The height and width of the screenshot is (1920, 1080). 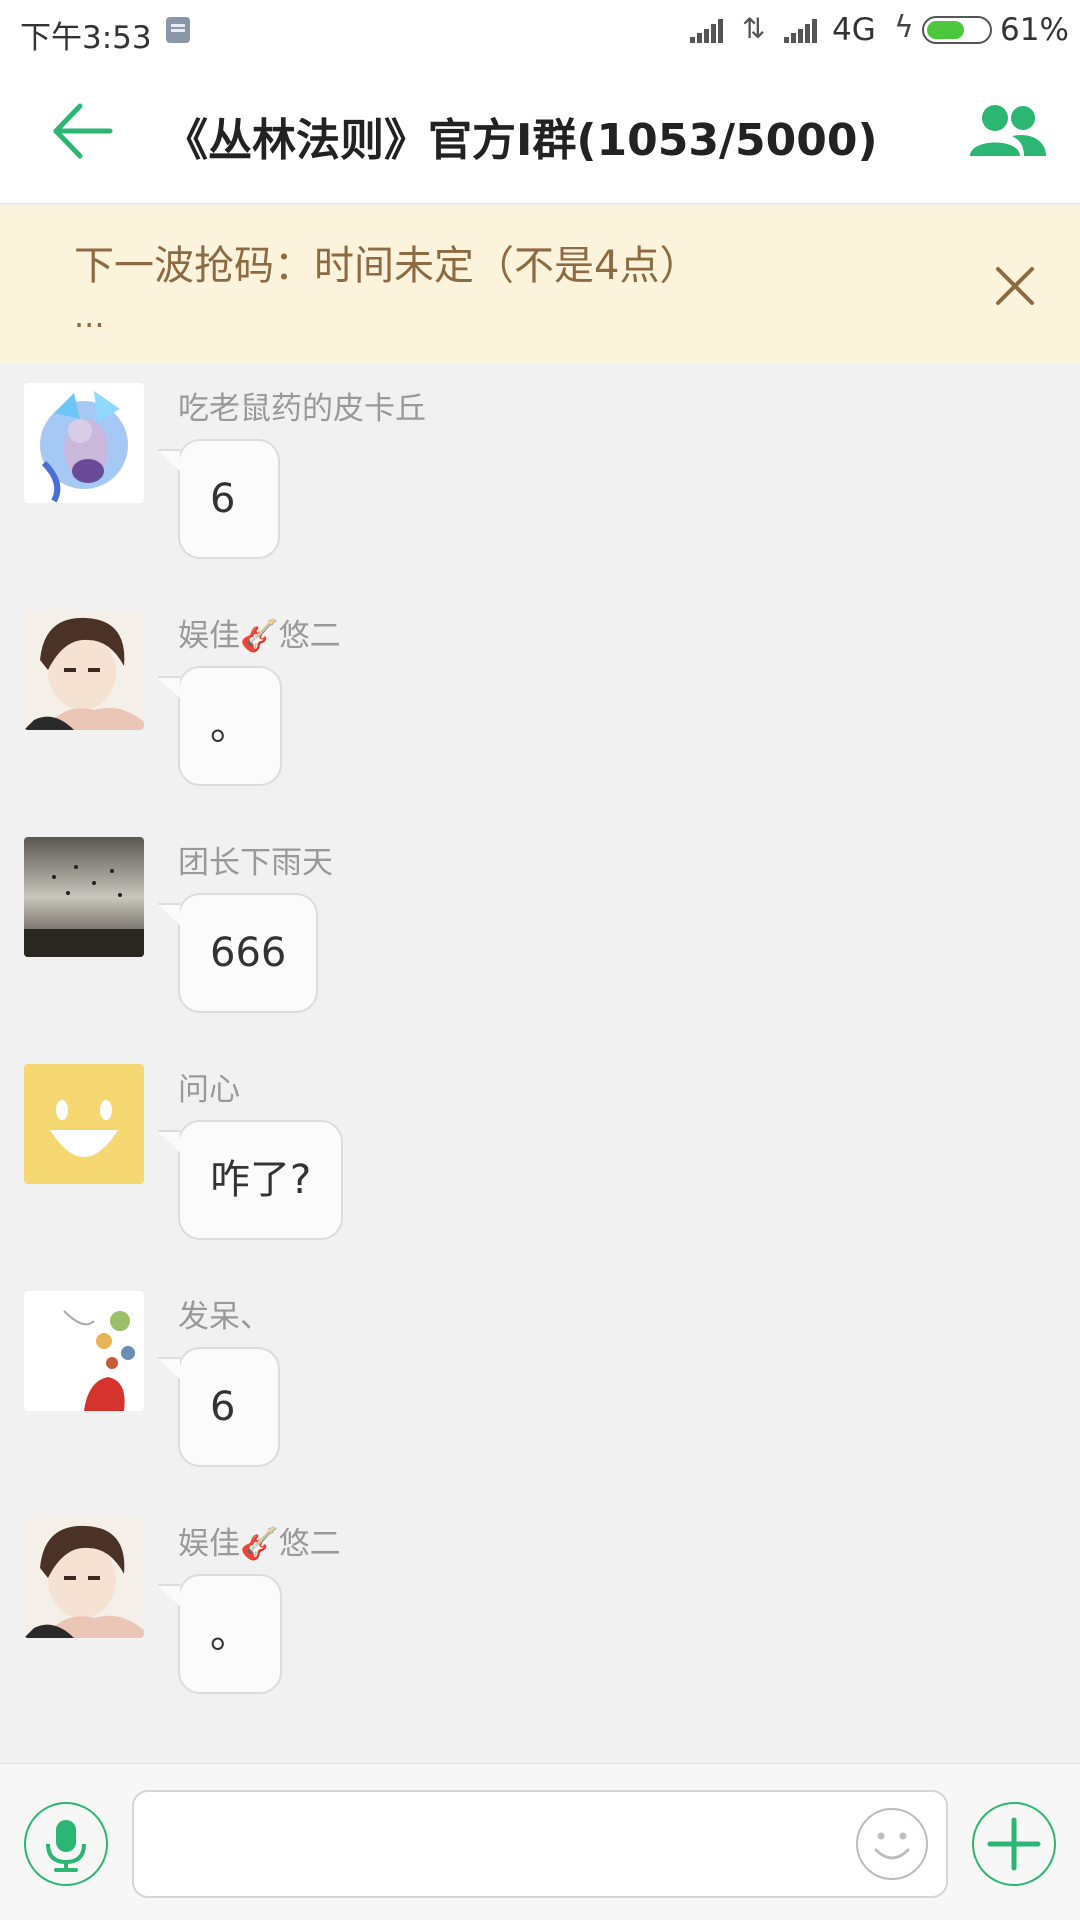 I want to click on charging-icon: ϟ, so click(x=904, y=27).